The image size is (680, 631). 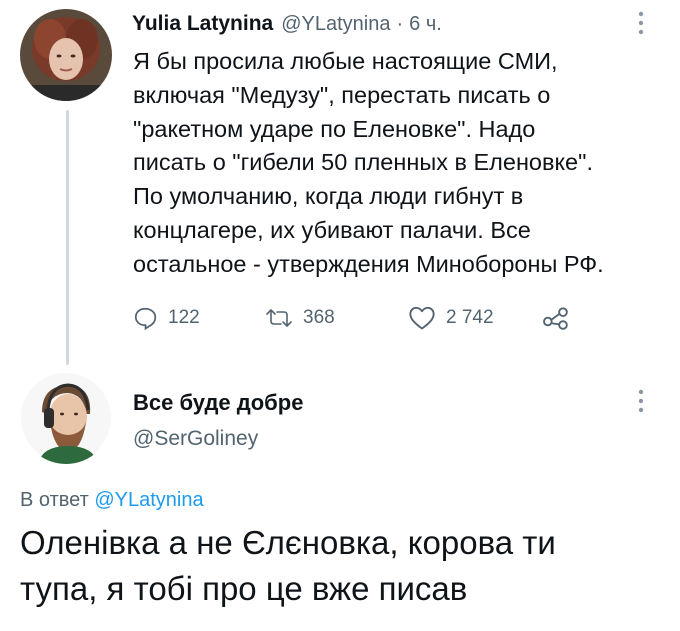 What do you see at coordinates (145, 319) in the screenshot?
I see `reply-icon` at bounding box center [145, 319].